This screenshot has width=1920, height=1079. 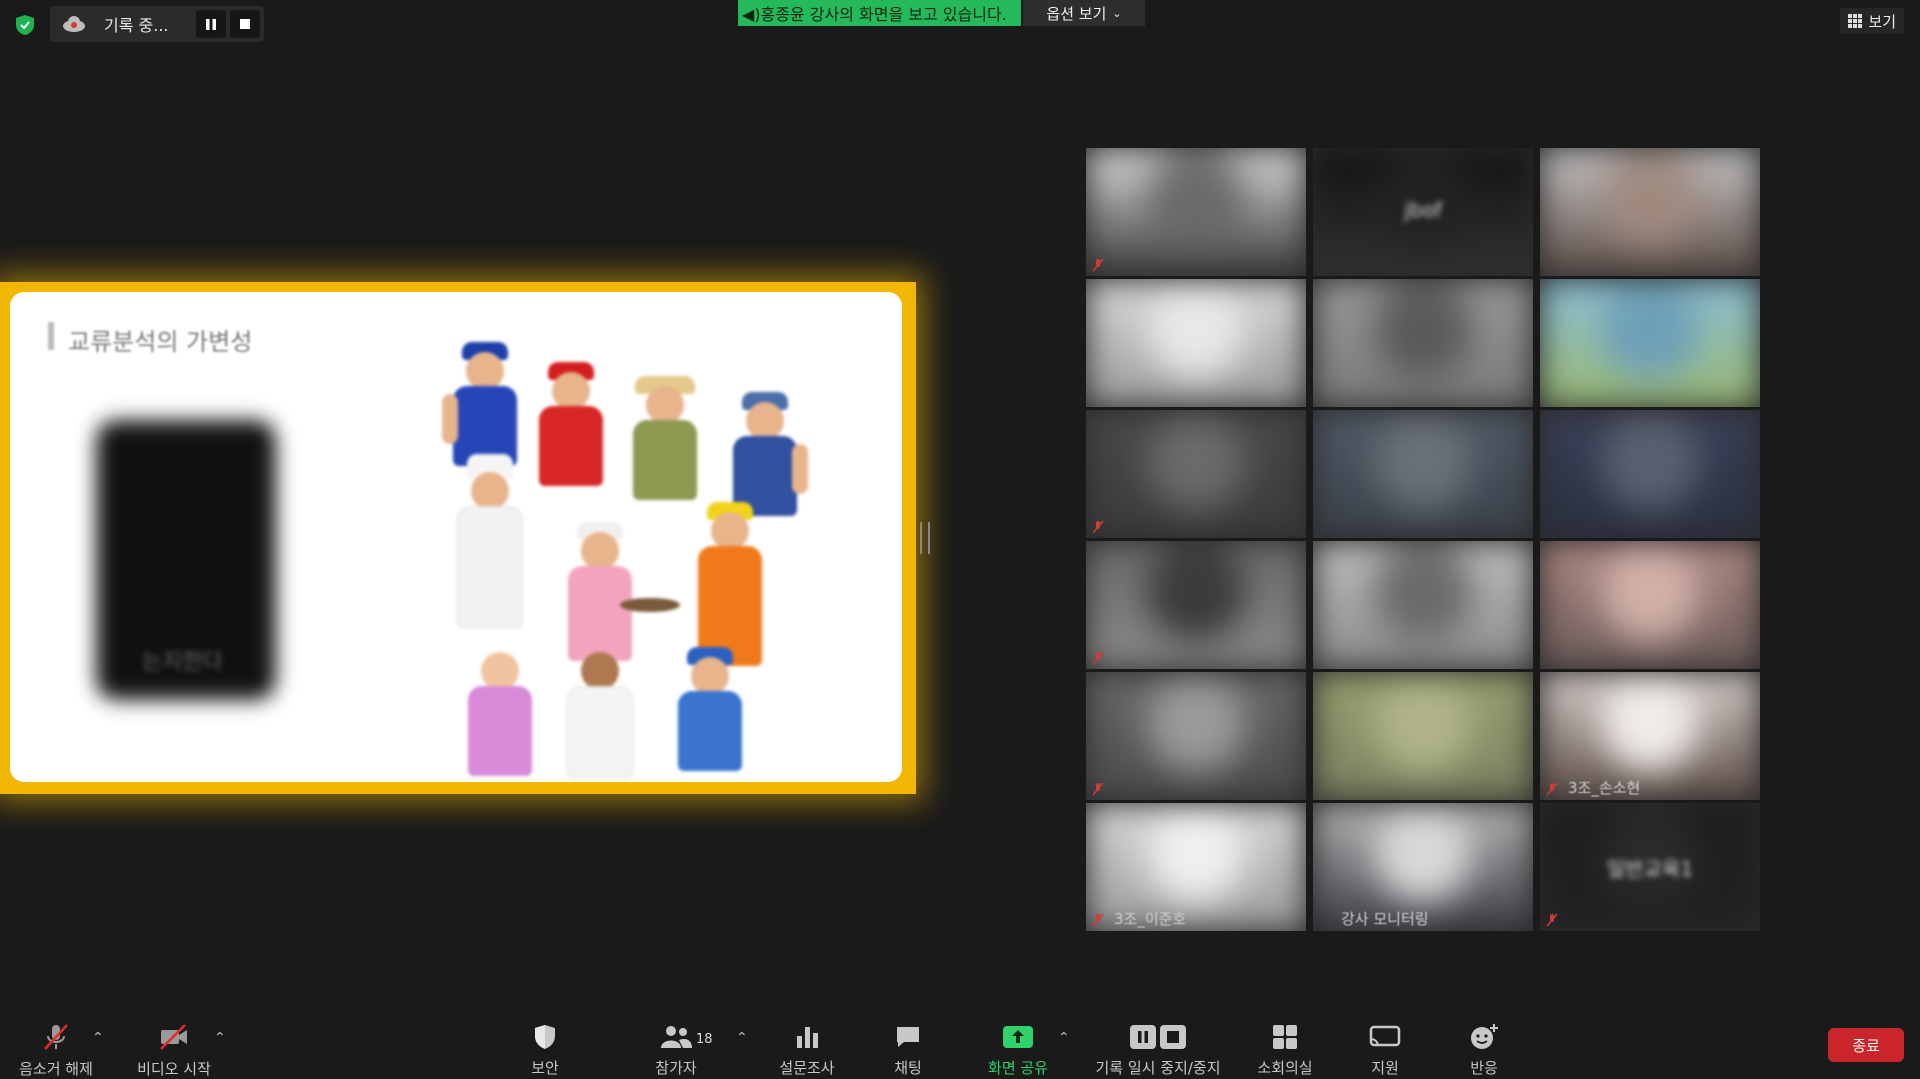 I want to click on bar-chart-icon, so click(x=807, y=1037).